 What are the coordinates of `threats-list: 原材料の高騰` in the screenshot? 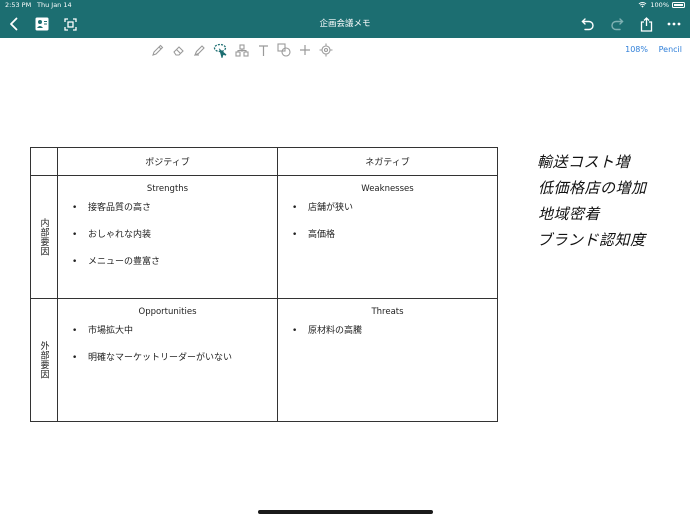 It's located at (387, 331).